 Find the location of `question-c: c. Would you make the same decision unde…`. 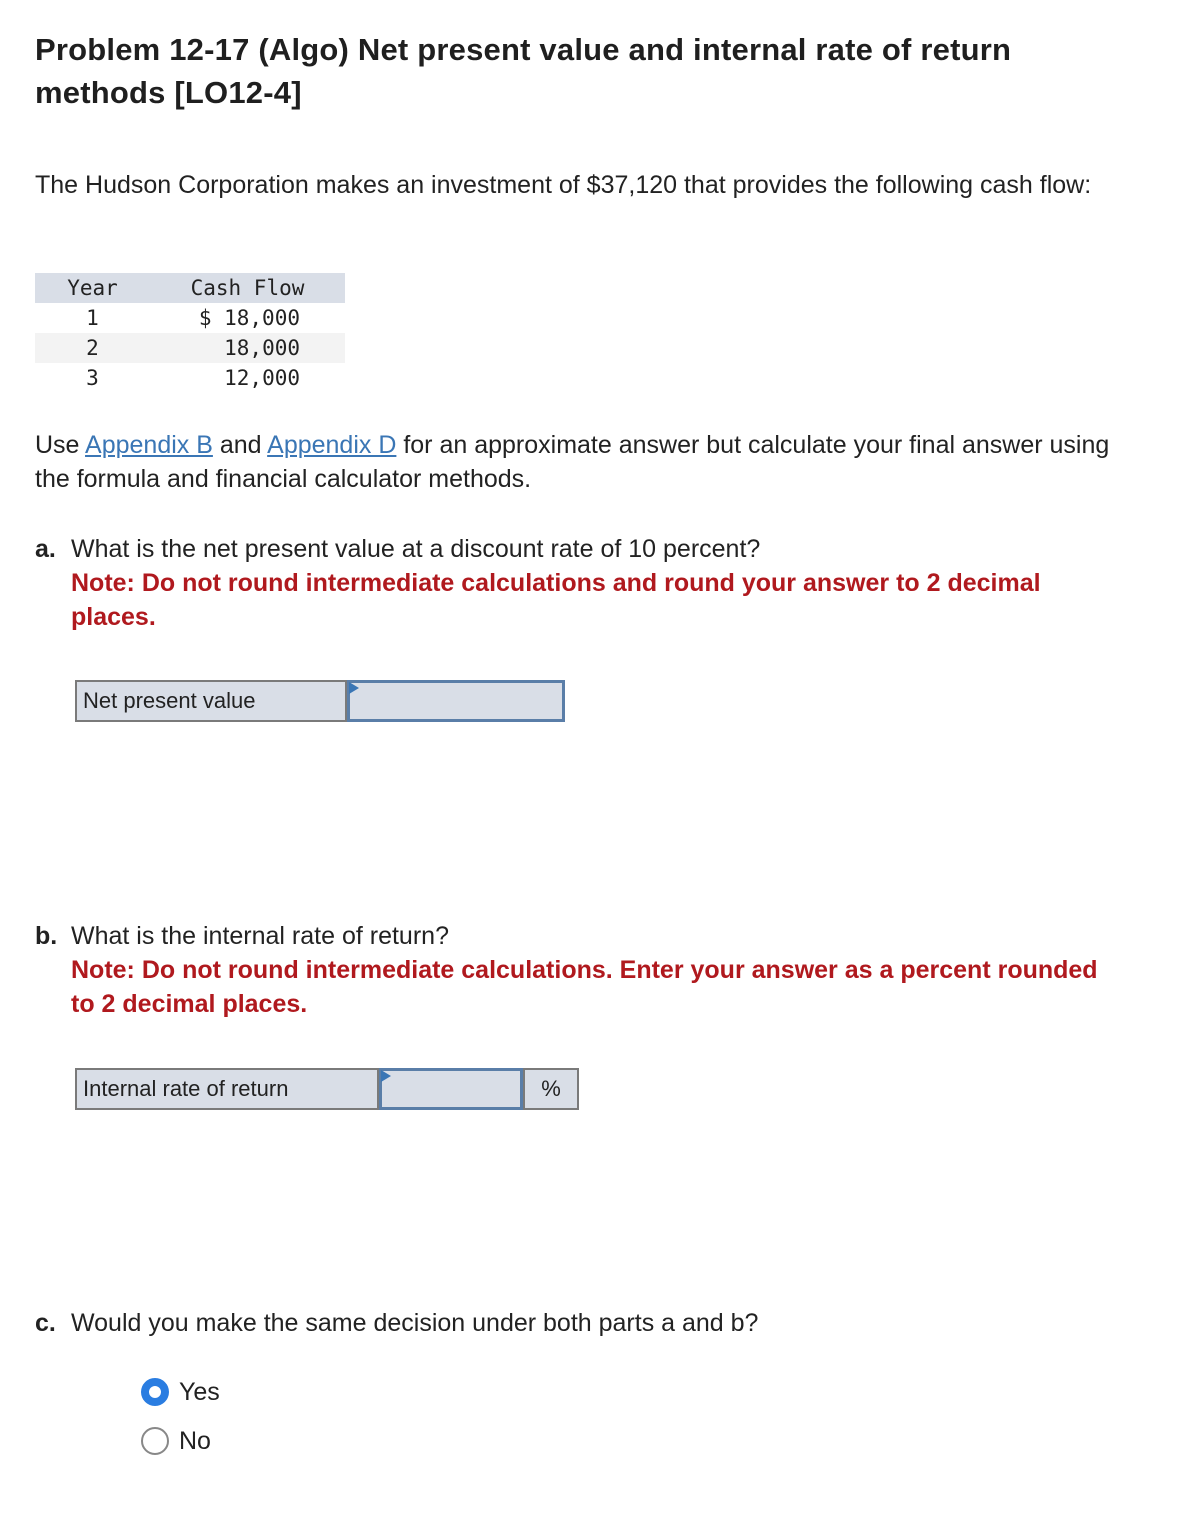

question-c: c. Would you make the same decision unde… is located at coordinates (580, 1323).